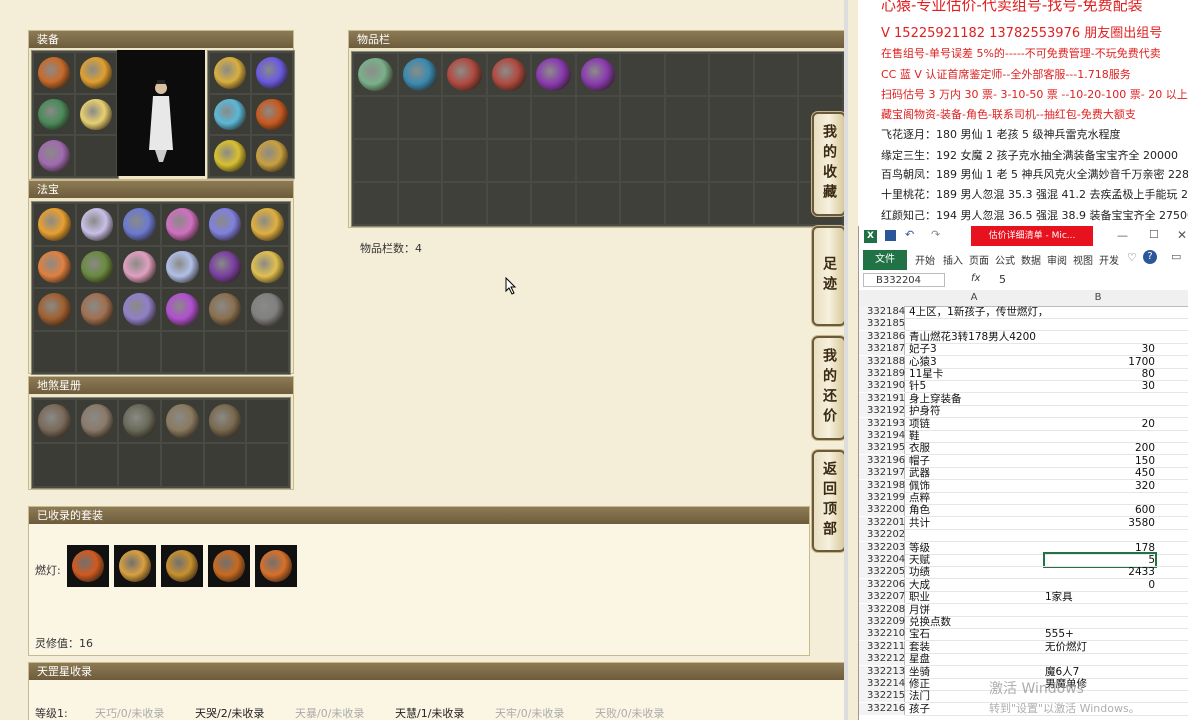 The width and height of the screenshot is (1188, 720). Describe the element at coordinates (976, 498) in the screenshot. I see `cell-a: 点粹` at that location.